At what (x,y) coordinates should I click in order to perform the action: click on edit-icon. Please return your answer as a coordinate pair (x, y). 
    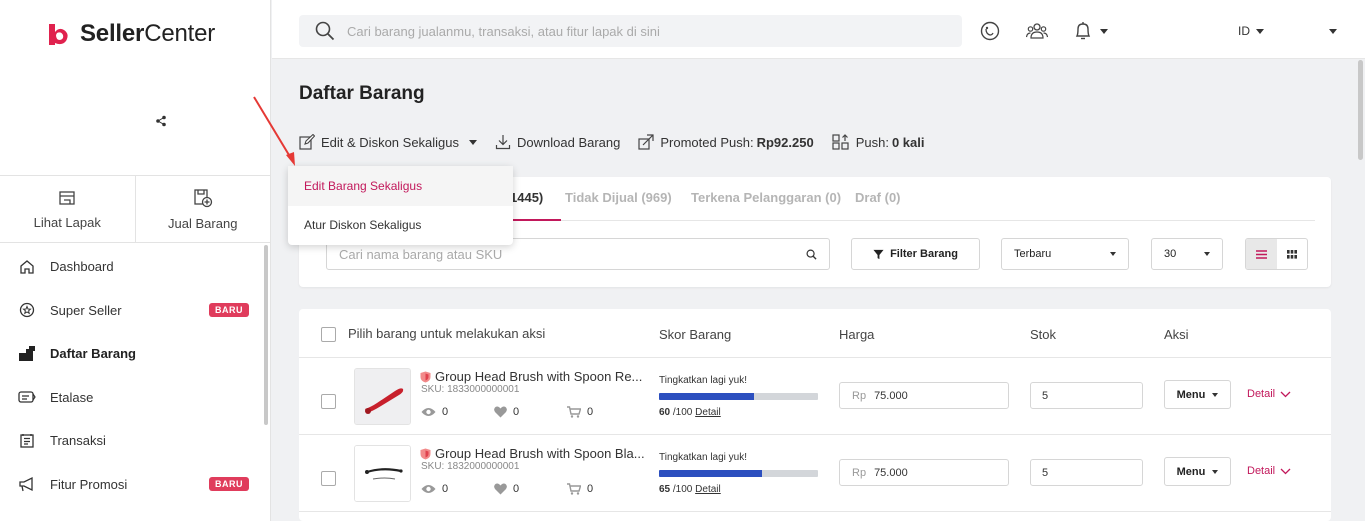
    Looking at the image, I should click on (307, 142).